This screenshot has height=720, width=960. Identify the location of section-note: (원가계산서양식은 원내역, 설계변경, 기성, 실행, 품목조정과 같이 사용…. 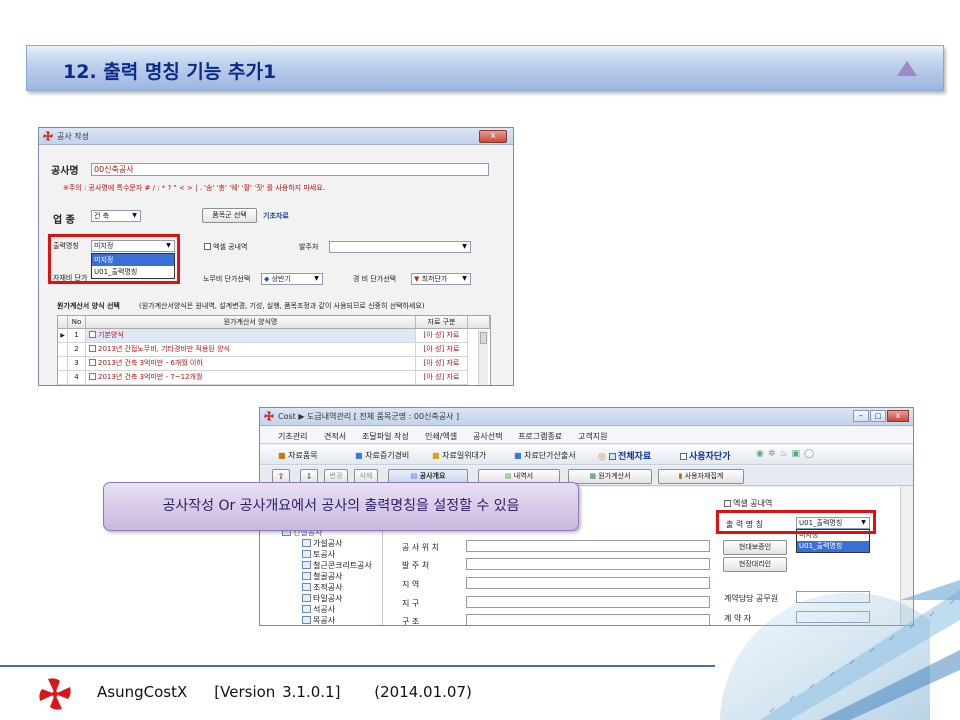
(282, 306).